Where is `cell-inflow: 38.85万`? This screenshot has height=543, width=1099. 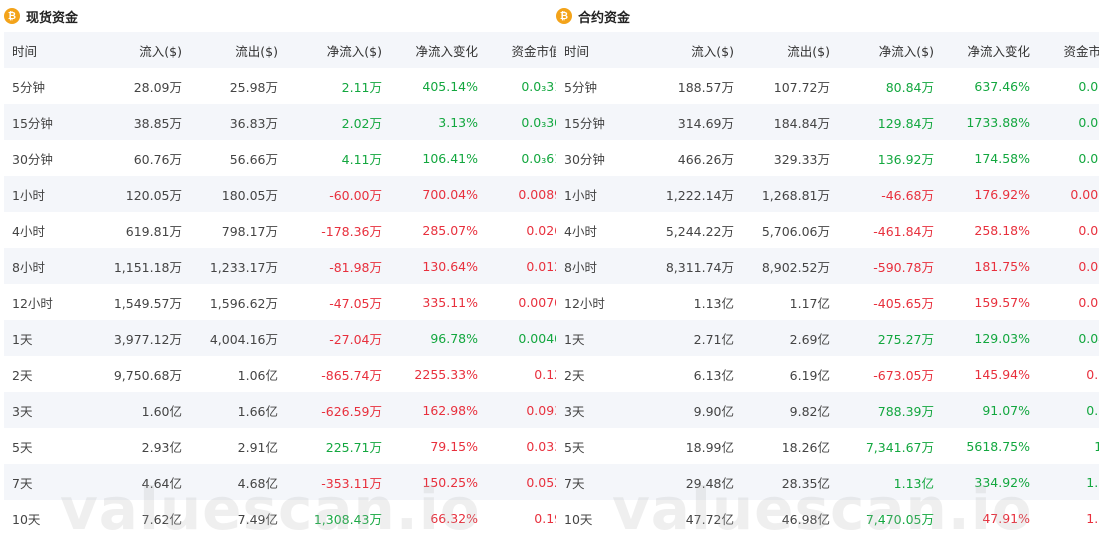 cell-inflow: 38.85万 is located at coordinates (142, 122).